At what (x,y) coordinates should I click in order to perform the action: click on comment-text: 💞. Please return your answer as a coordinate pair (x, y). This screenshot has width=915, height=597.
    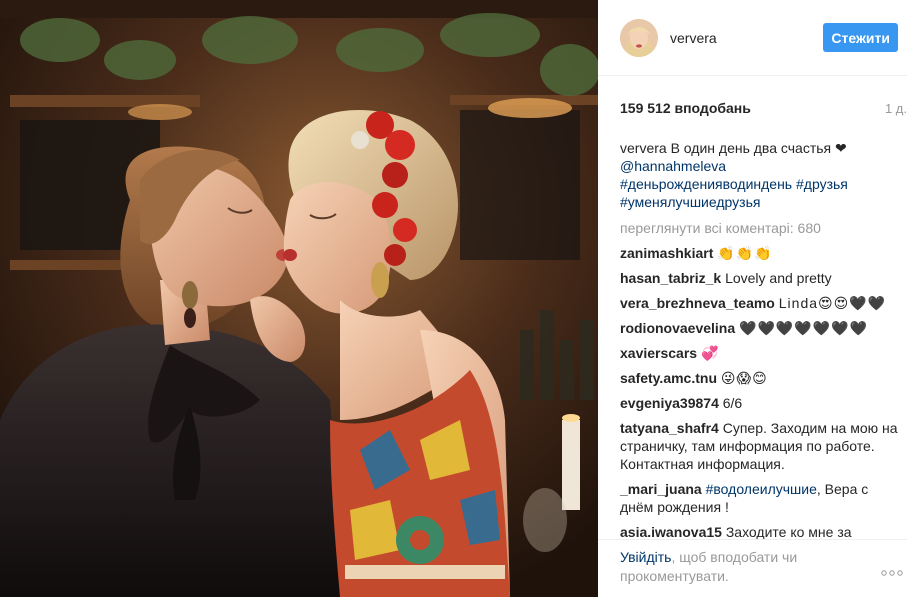
    Looking at the image, I should click on (710, 353).